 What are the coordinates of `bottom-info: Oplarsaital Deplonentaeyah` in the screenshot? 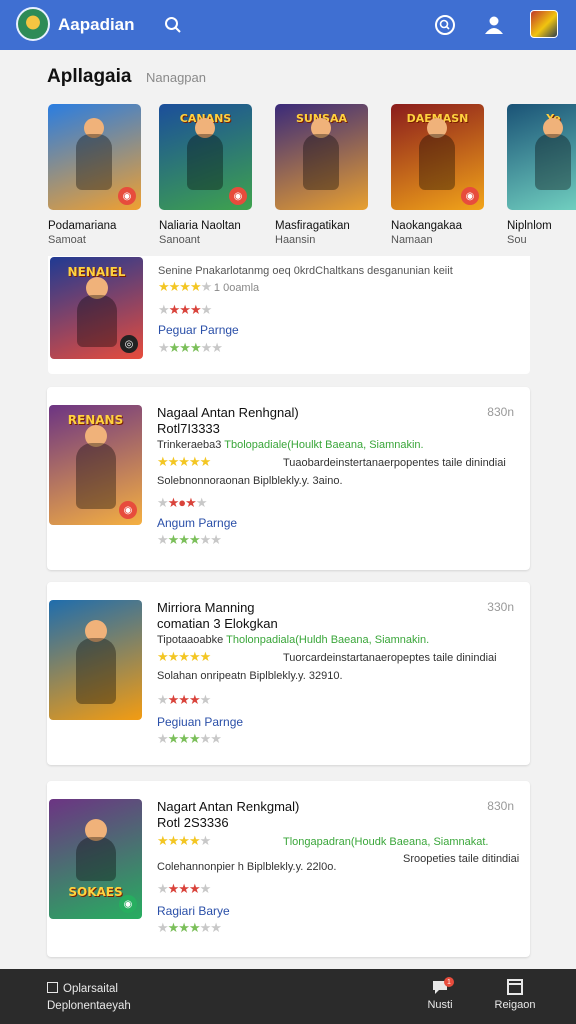 It's located at (89, 998).